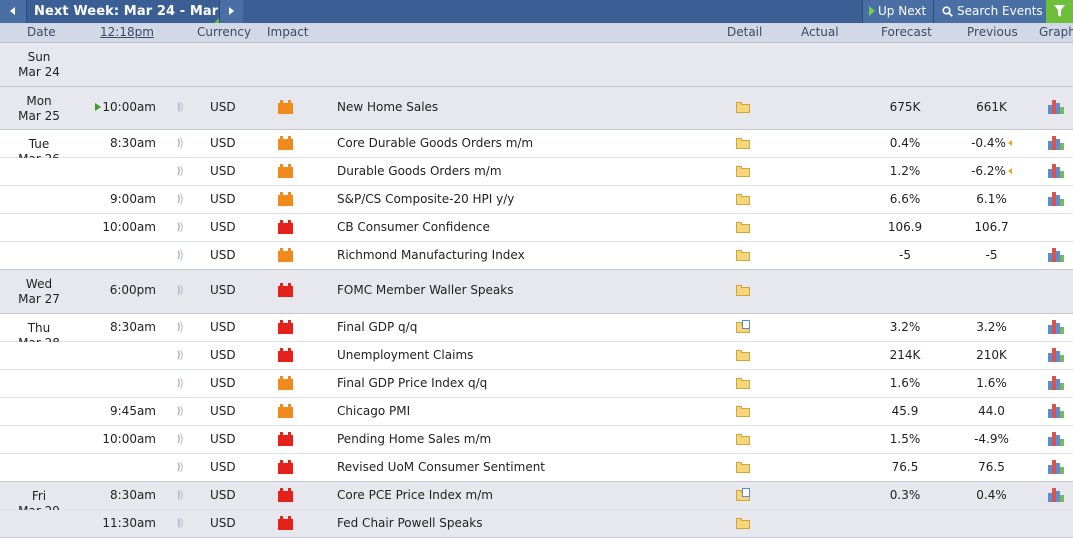 Image resolution: width=1073 pixels, height=538 pixels. Describe the element at coordinates (419, 171) in the screenshot. I see `event-title: Durable Goods Orders m/m` at that location.